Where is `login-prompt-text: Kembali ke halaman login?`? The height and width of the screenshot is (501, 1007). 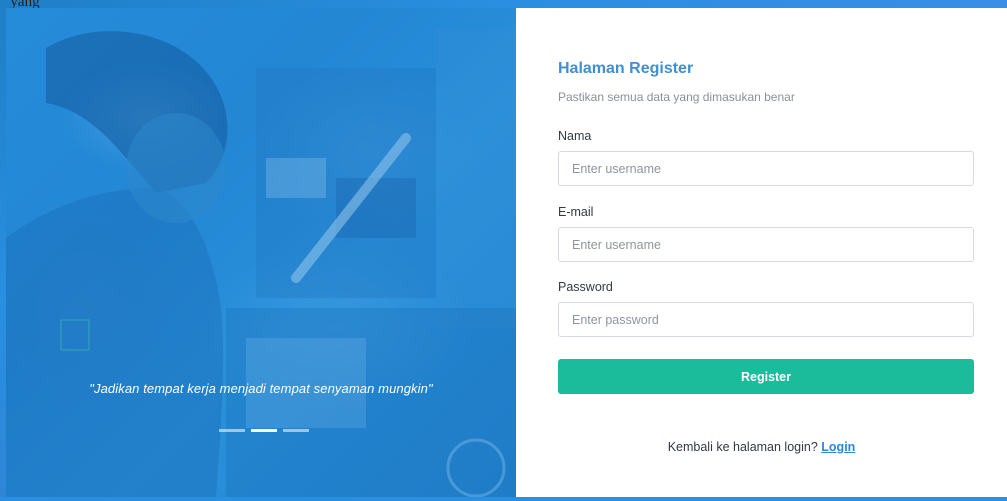 login-prompt-text: Kembali ke halaman login? is located at coordinates (744, 447).